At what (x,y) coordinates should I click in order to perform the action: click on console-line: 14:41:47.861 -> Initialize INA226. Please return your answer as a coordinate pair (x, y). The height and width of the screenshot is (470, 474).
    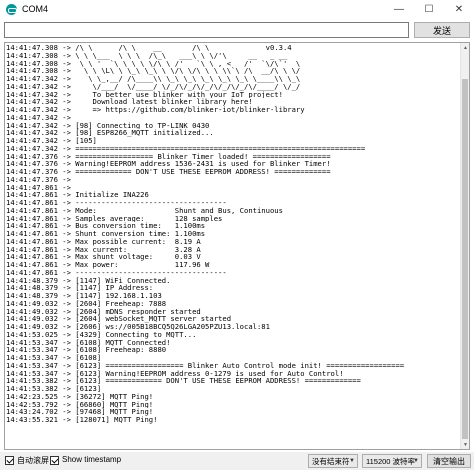
    Looking at the image, I should click on (77, 195).